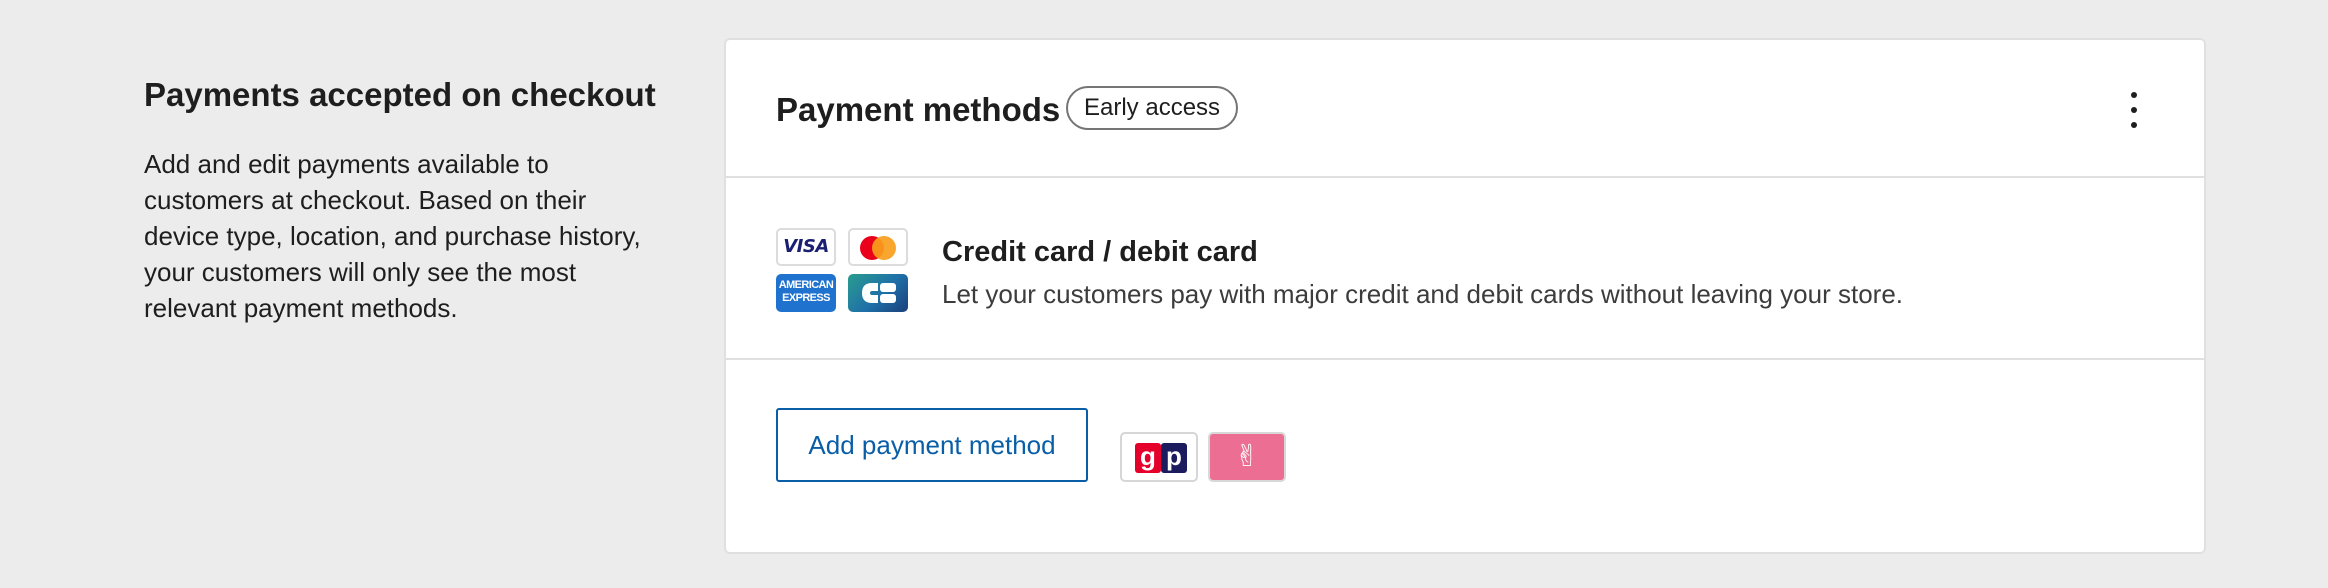  Describe the element at coordinates (806, 247) in the screenshot. I see `visa-icon: VISA` at that location.